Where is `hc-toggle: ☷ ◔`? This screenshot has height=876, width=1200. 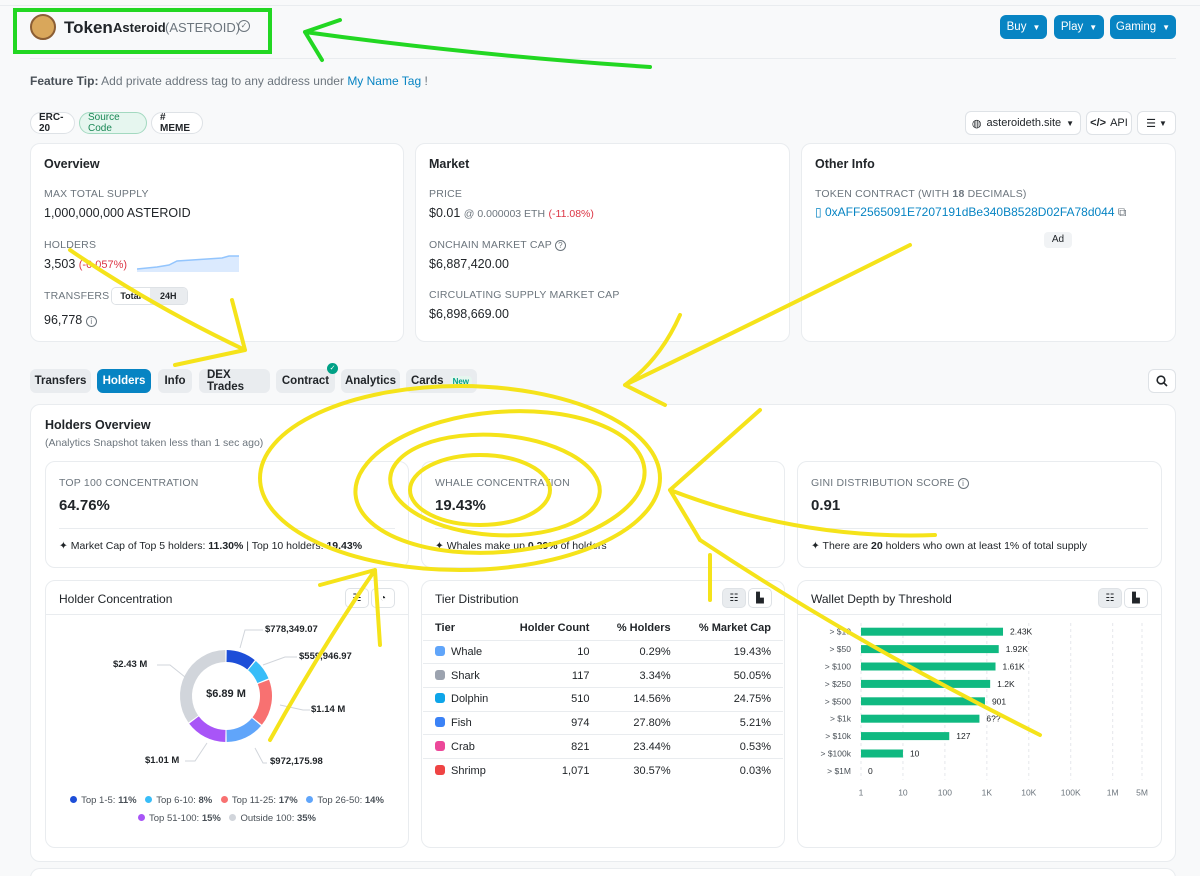
hc-toggle: ☷ ◔ is located at coordinates (370, 598).